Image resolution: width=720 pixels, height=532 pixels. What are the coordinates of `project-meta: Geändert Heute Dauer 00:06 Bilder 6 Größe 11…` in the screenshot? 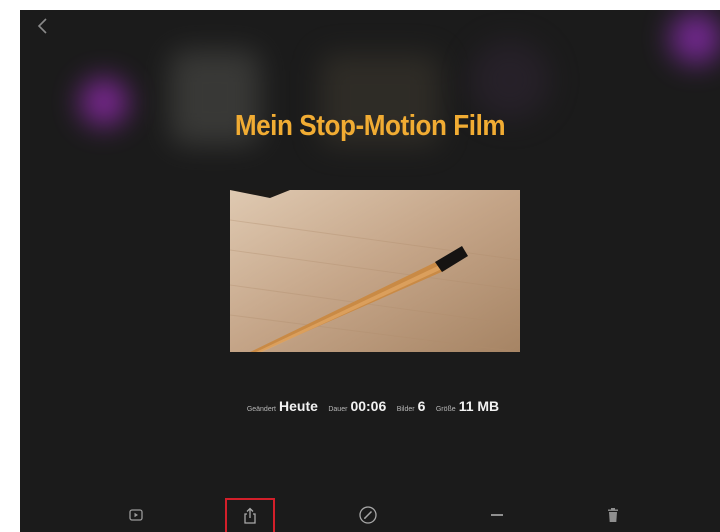 It's located at (370, 407).